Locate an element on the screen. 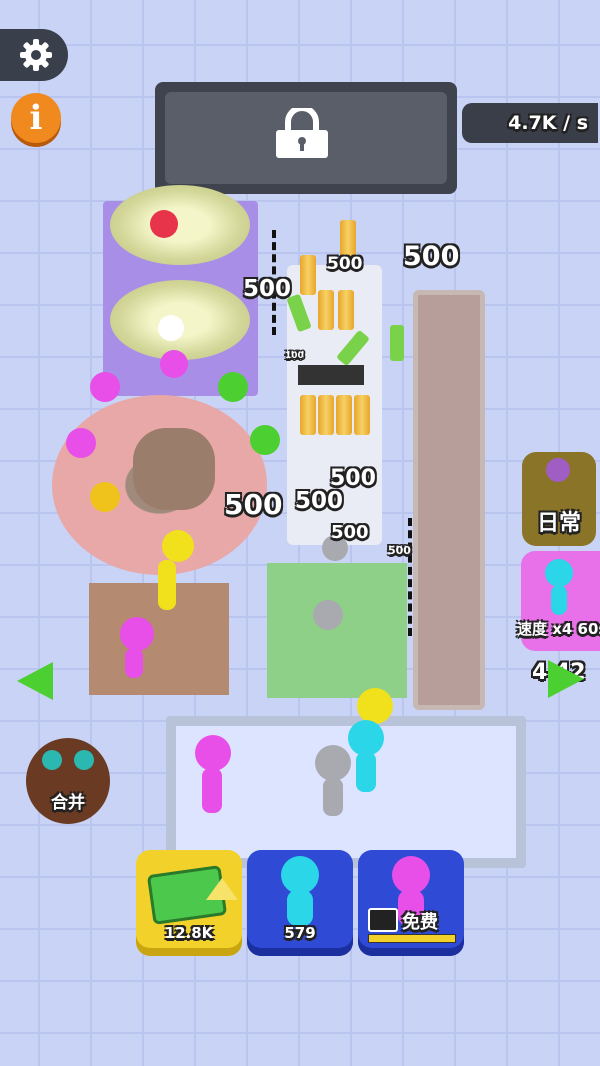 This screenshot has height=1066, width=600. income-rate-display: 4.7K / s is located at coordinates (530, 123).